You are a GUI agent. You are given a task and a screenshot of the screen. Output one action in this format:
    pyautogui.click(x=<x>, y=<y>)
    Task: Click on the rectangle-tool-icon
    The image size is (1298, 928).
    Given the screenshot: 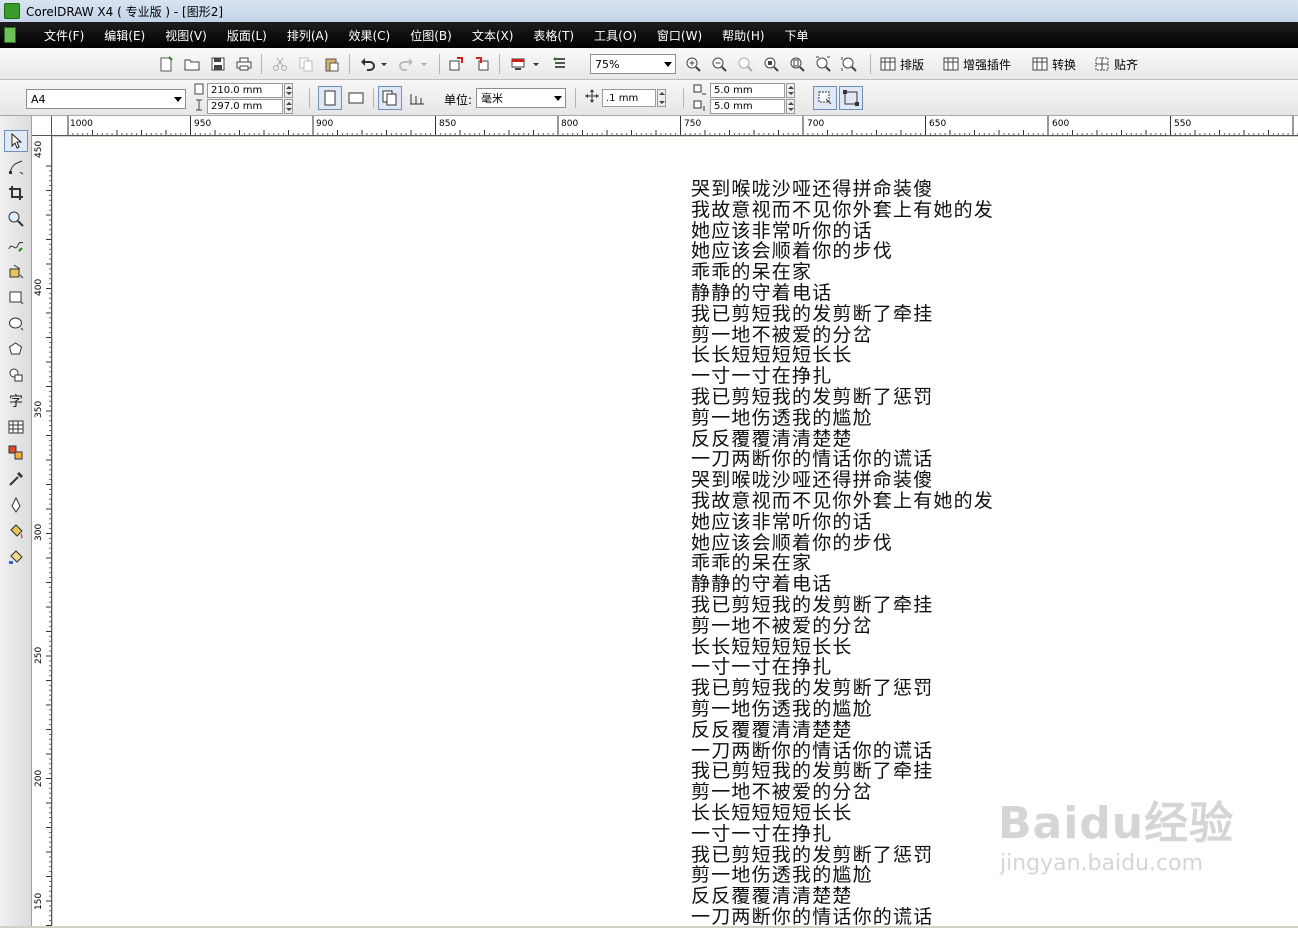 What is the action you would take?
    pyautogui.click(x=16, y=297)
    